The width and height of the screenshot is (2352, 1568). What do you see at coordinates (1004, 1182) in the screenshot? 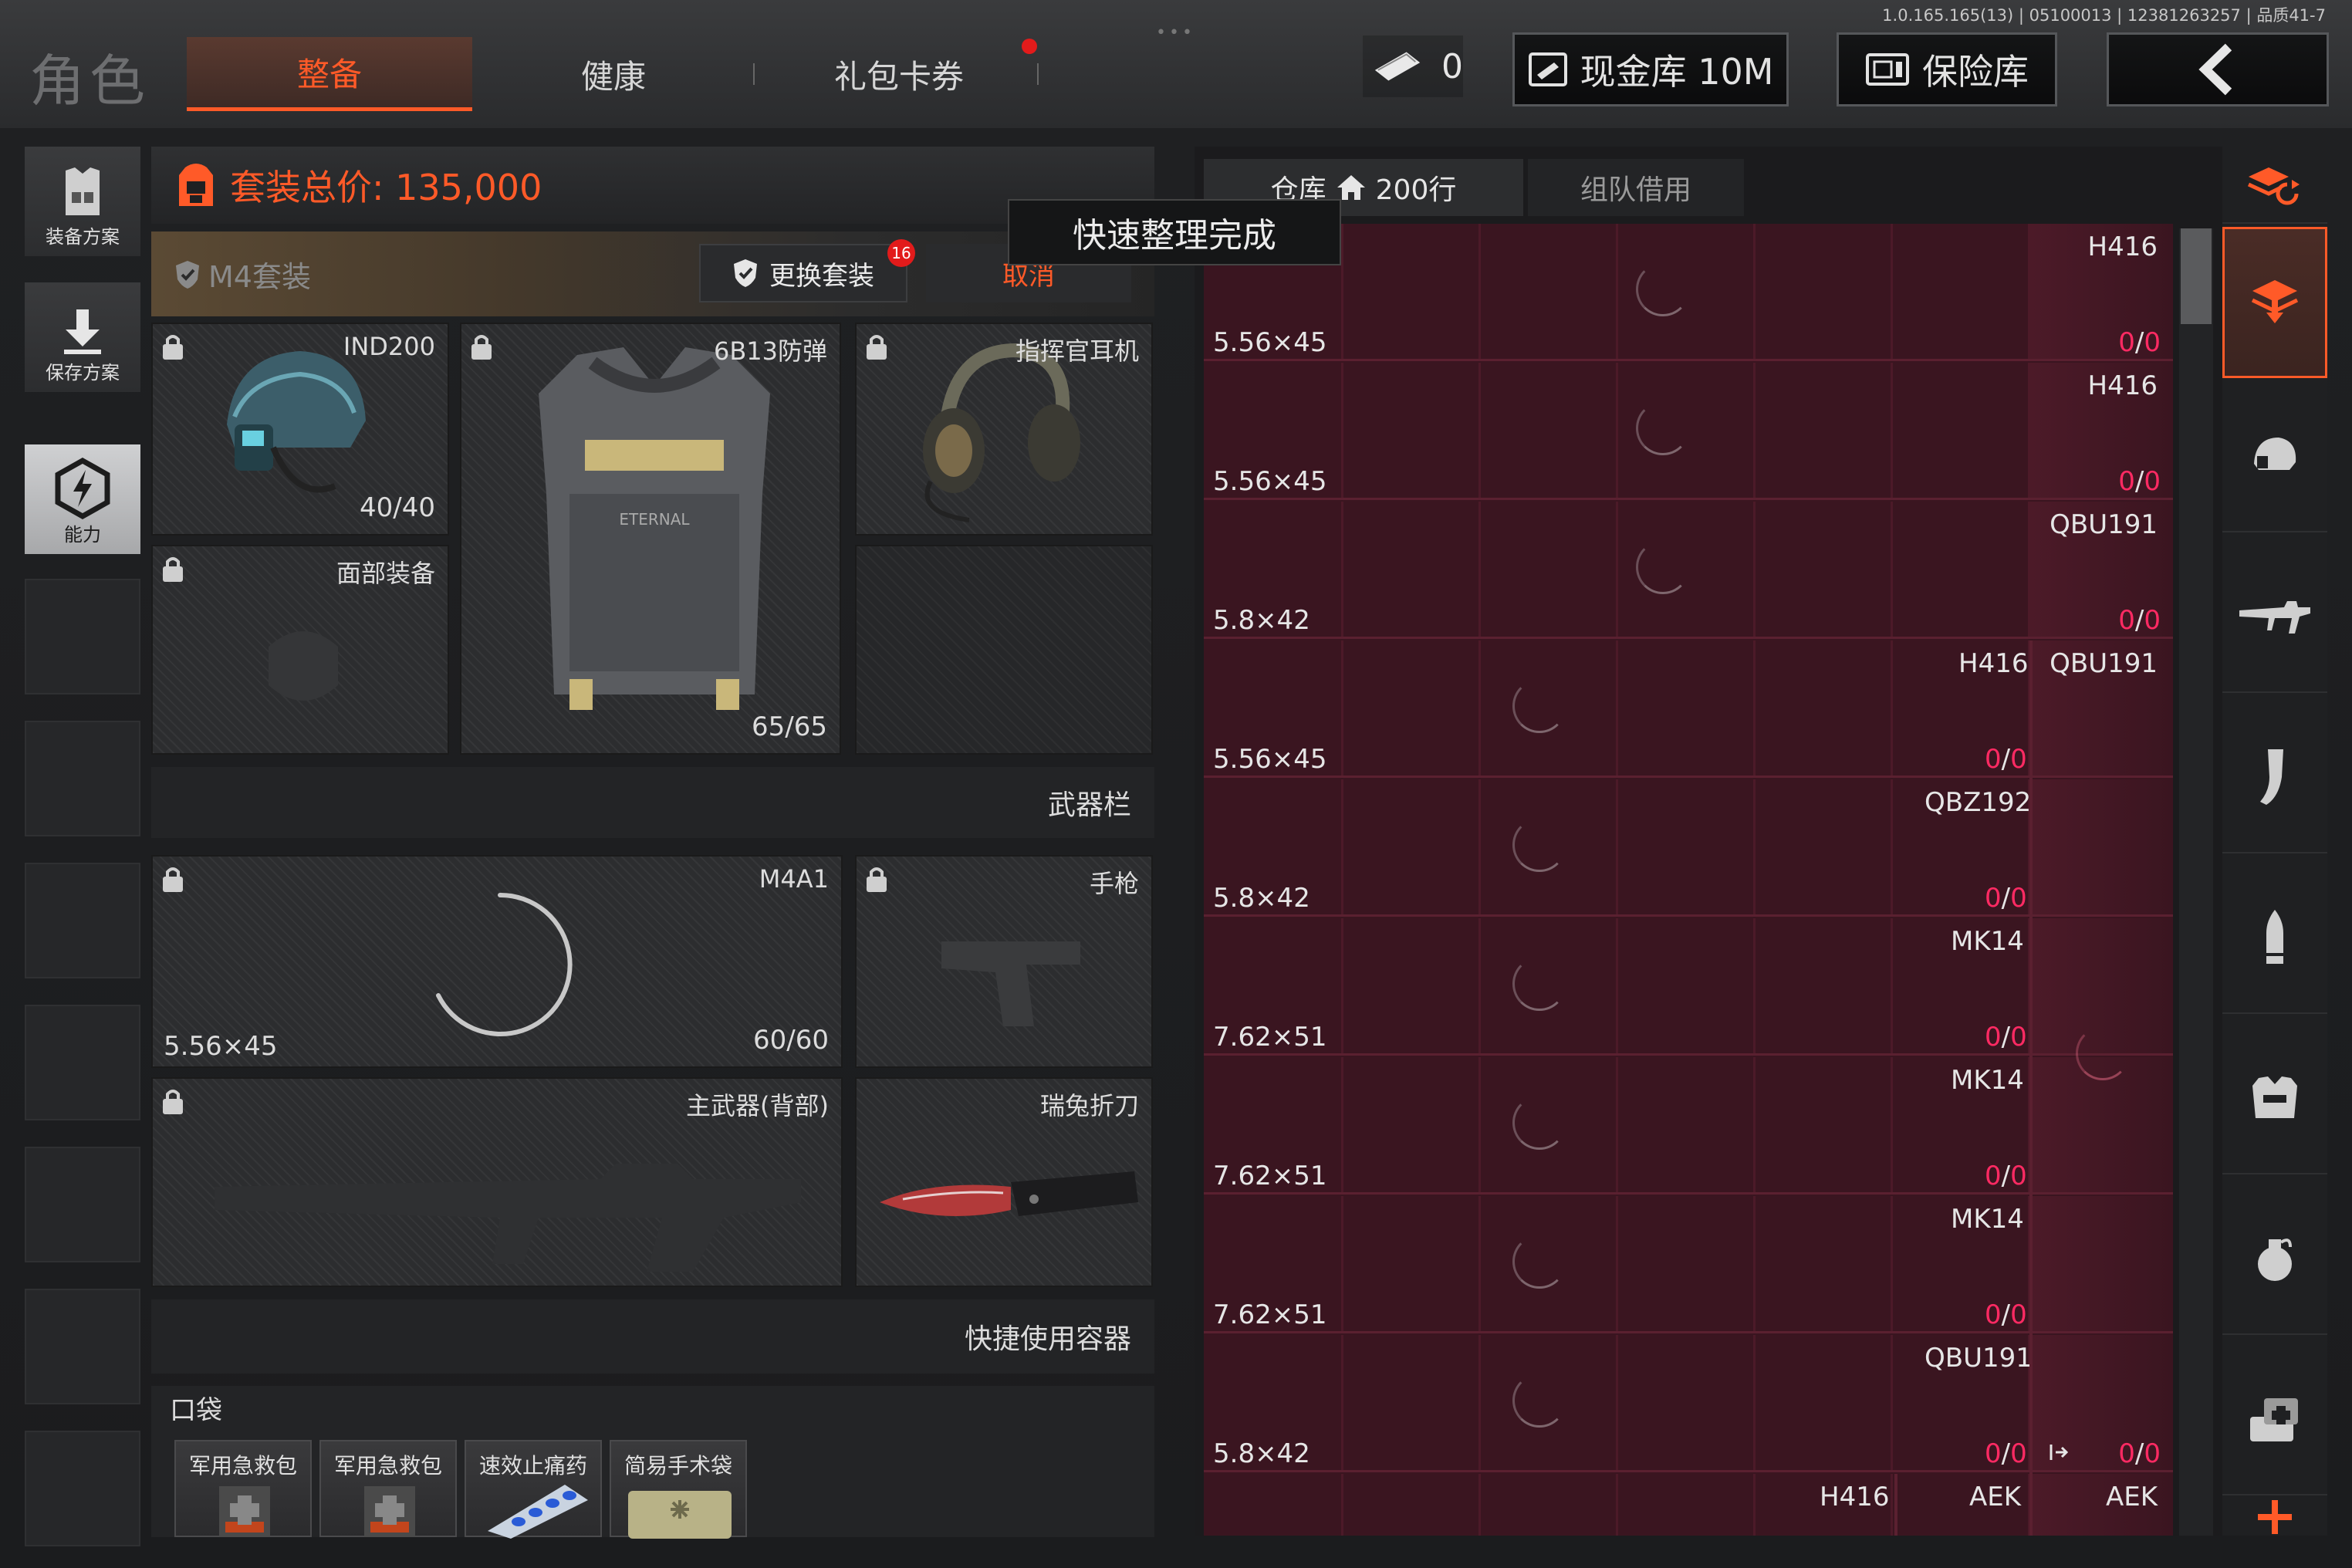
I see `knife-slot: 瑞兔折刀` at bounding box center [1004, 1182].